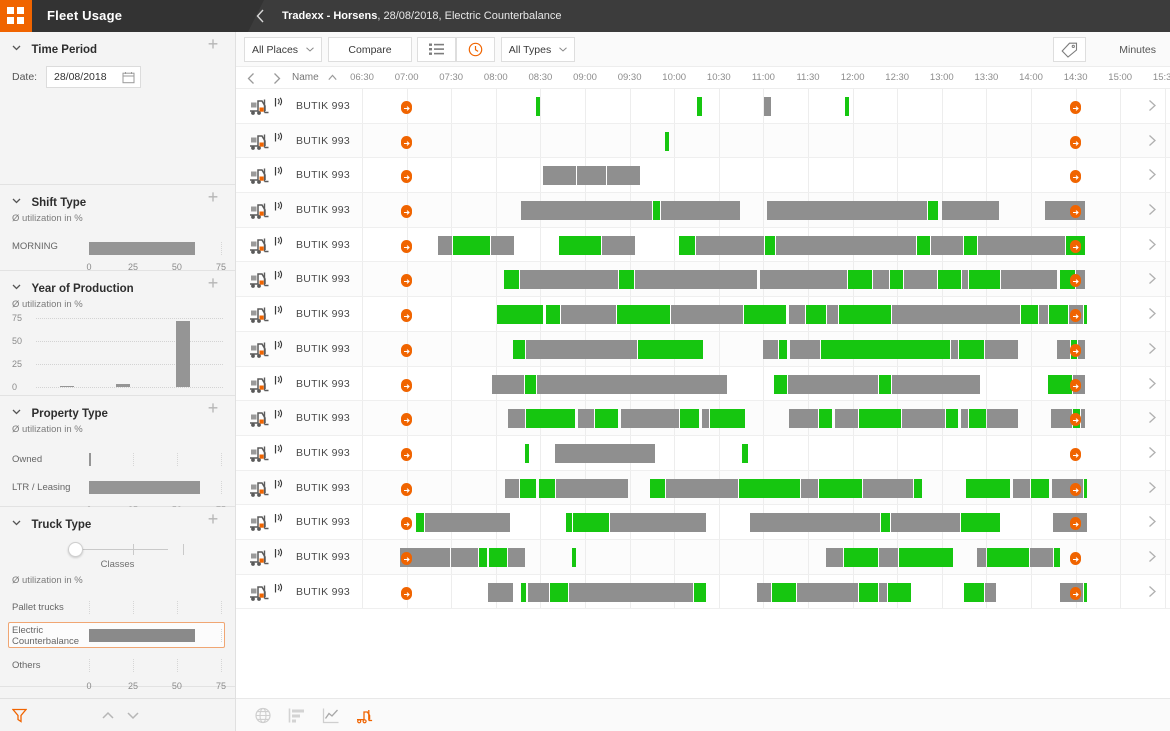 The width and height of the screenshot is (1170, 731). I want to click on date-input: 28/08/2018, so click(93, 77).